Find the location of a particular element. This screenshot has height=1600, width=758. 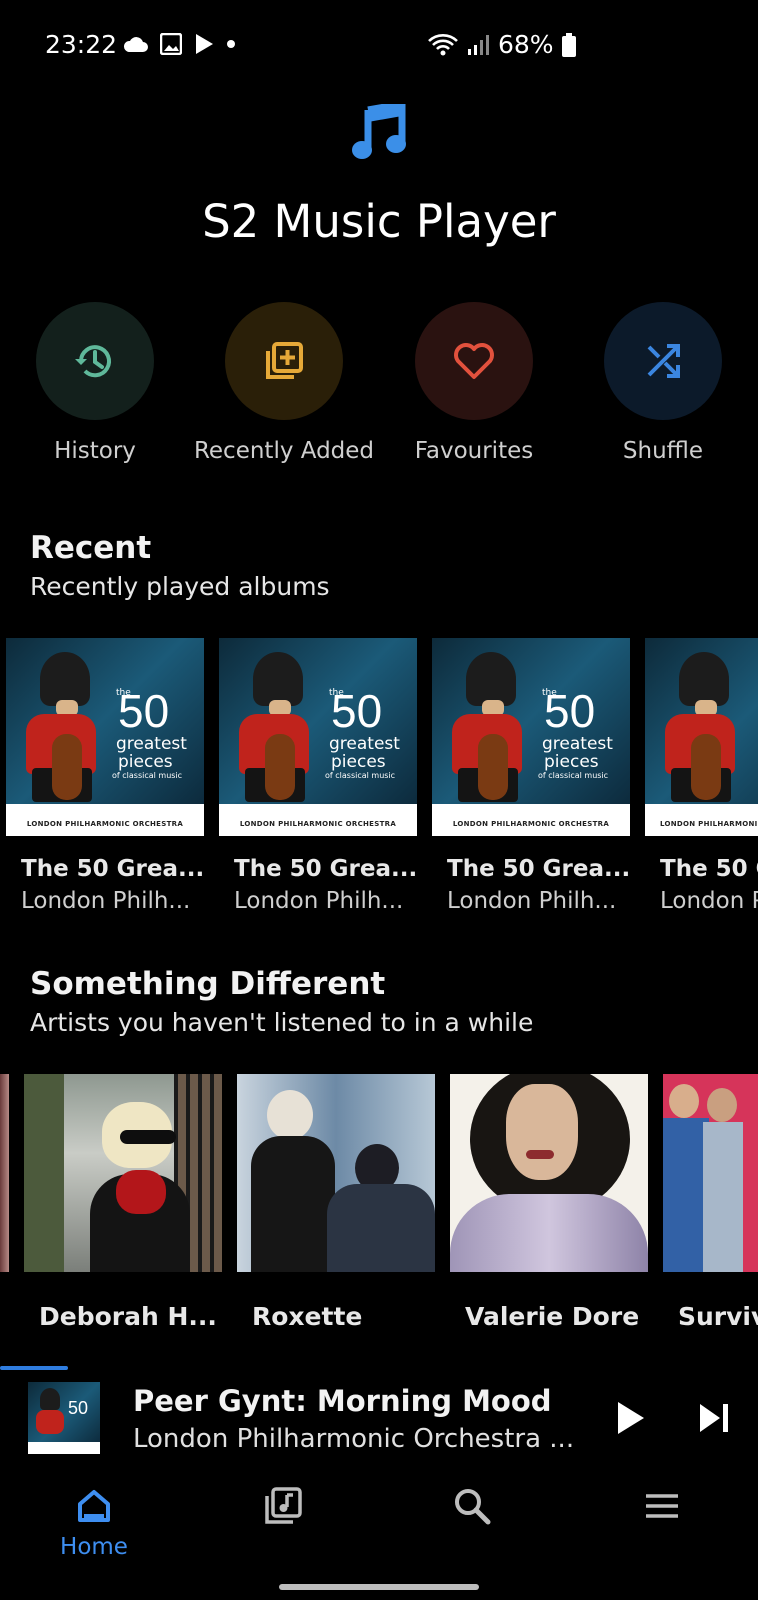

history-button: History is located at coordinates (95, 383).